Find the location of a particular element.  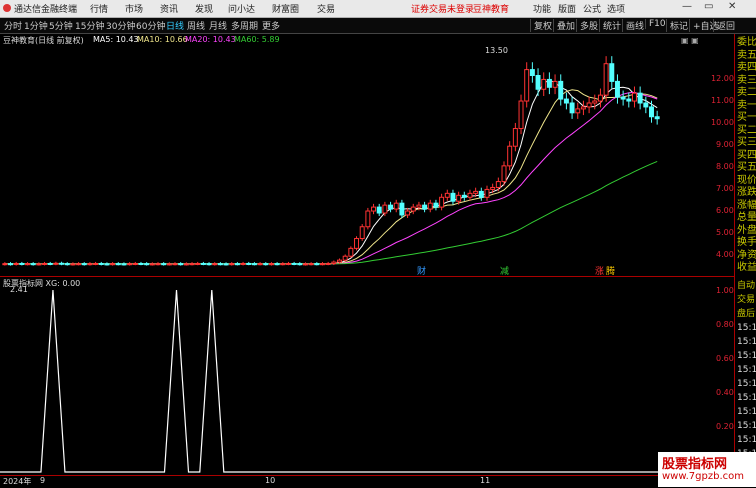

trade-time-label: 交易 is located at coordinates (746, 300).